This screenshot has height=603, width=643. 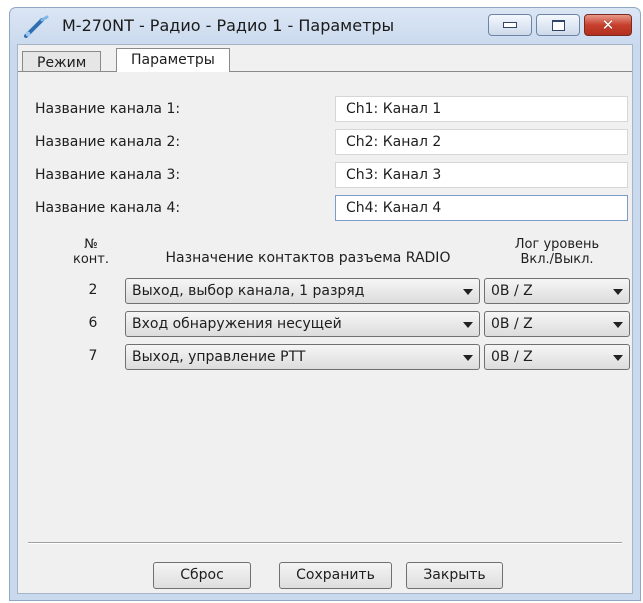 What do you see at coordinates (202, 575) in the screenshot?
I see `reset-button: Сброс` at bounding box center [202, 575].